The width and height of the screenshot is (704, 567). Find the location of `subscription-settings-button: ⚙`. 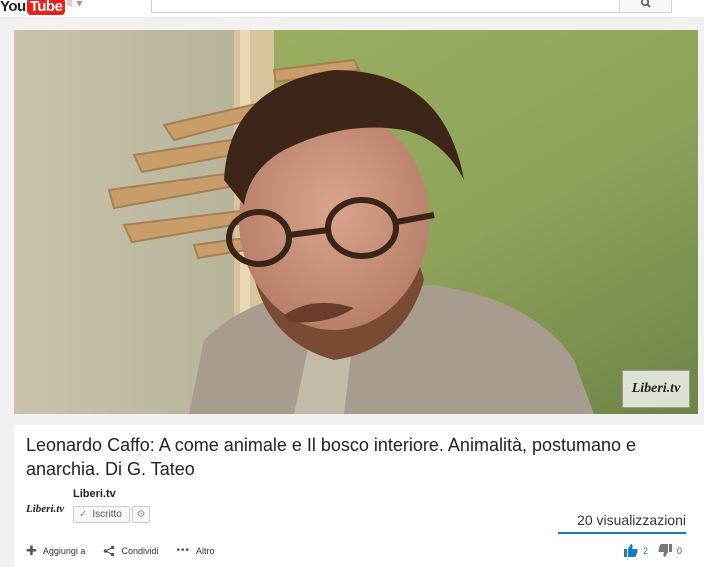

subscription-settings-button: ⚙ is located at coordinates (141, 514).